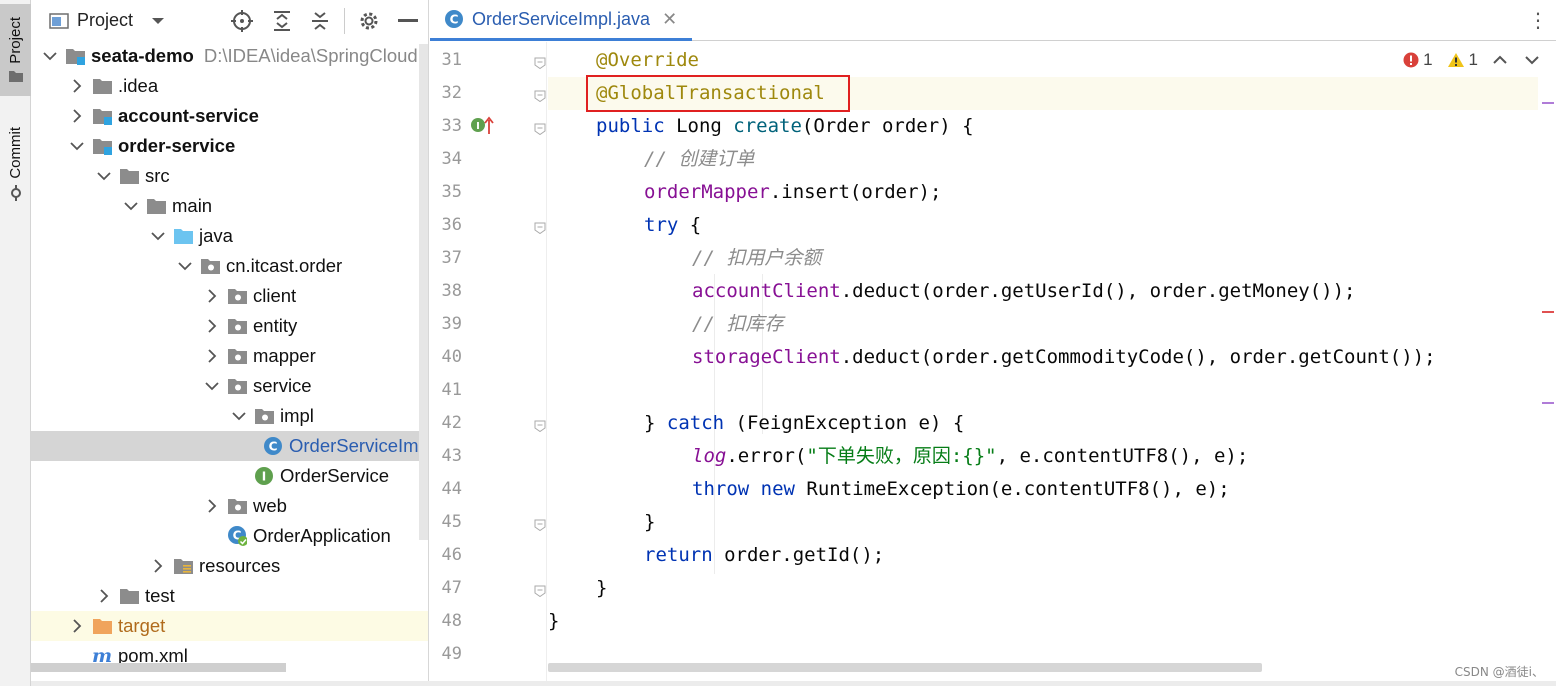 The image size is (1556, 686). Describe the element at coordinates (1538, 20) in the screenshot. I see `more-options-icon: ⋮` at that location.